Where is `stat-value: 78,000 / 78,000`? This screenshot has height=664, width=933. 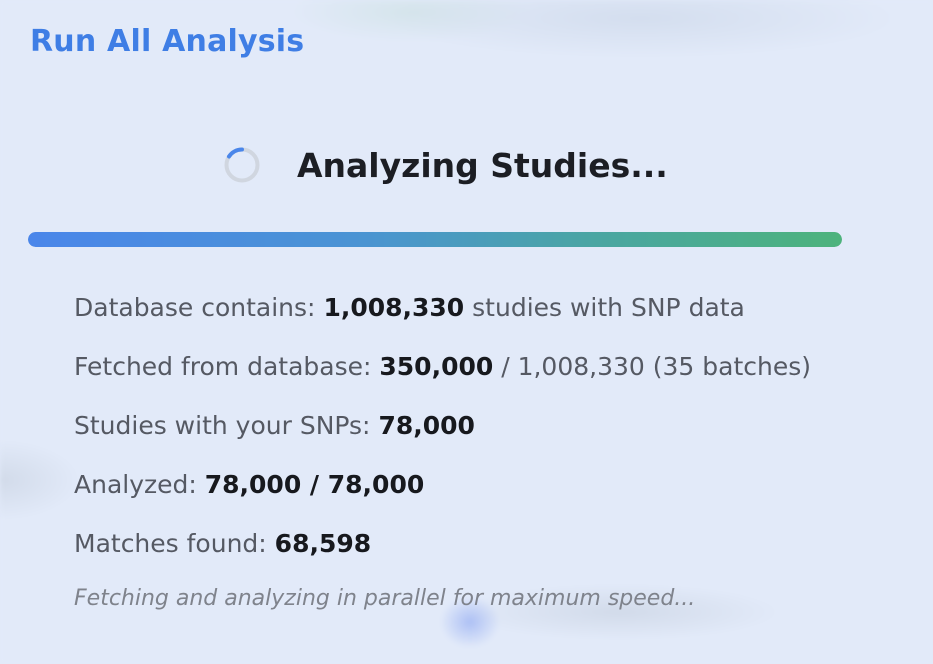
stat-value: 78,000 / 78,000 is located at coordinates (314, 484).